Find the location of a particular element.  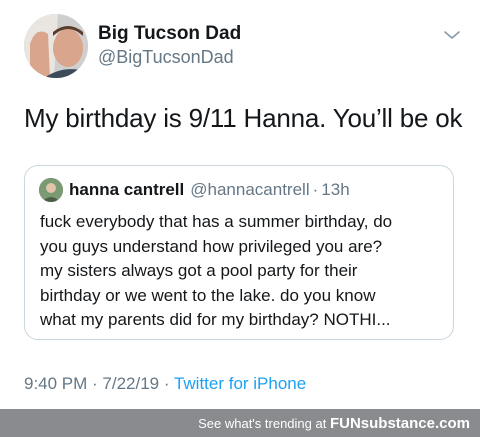

author-avatar is located at coordinates (56, 46).